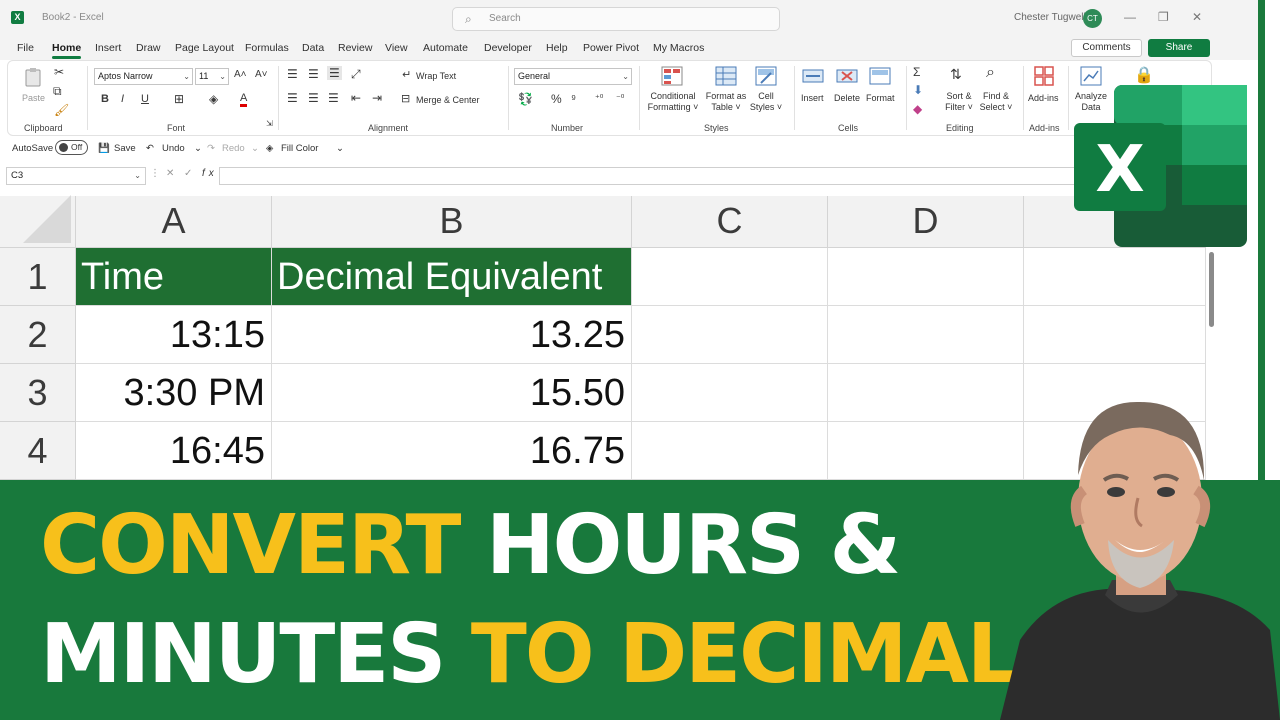 The width and height of the screenshot is (1280, 720). I want to click on cell-b1: Decimal Equivalent, so click(452, 277).